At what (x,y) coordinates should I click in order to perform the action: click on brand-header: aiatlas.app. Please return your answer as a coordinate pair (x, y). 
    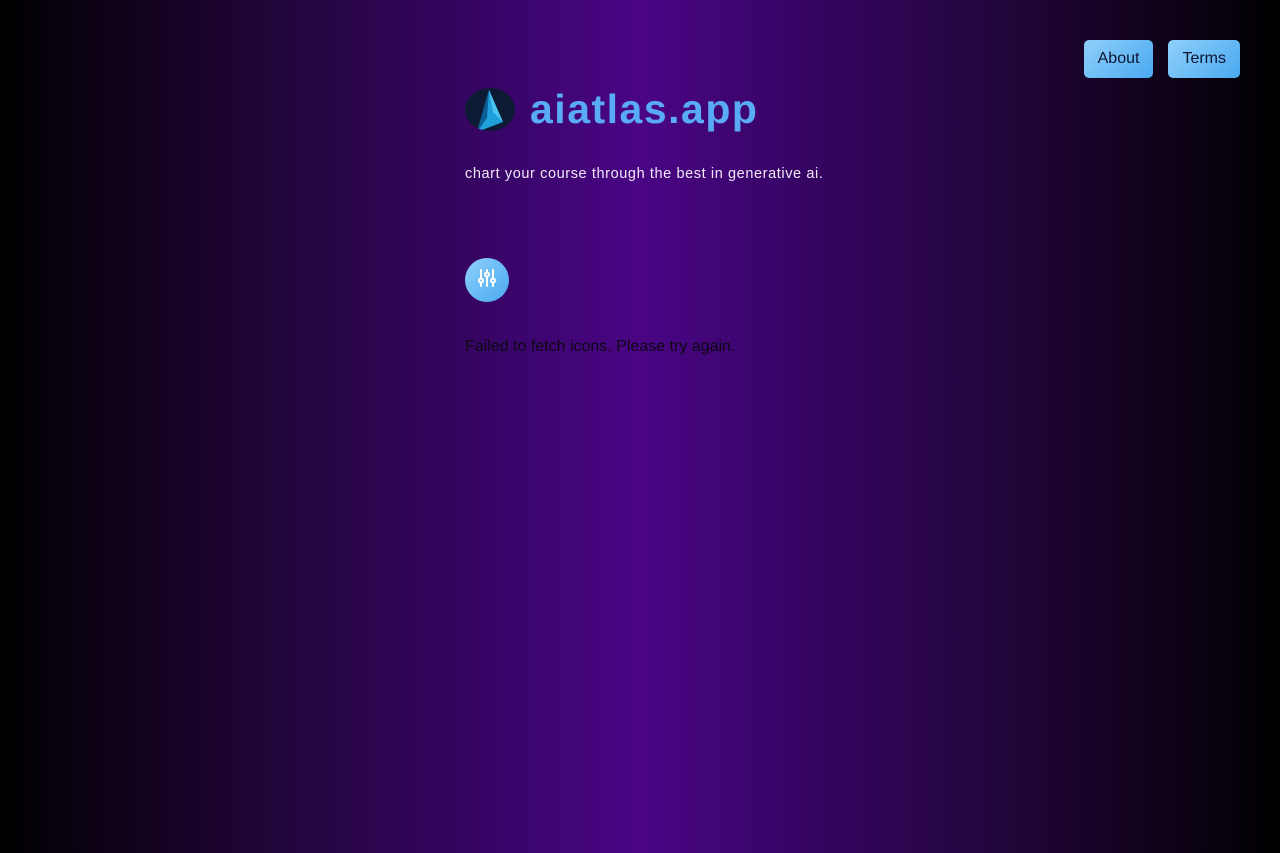
    Looking at the image, I should click on (765, 109).